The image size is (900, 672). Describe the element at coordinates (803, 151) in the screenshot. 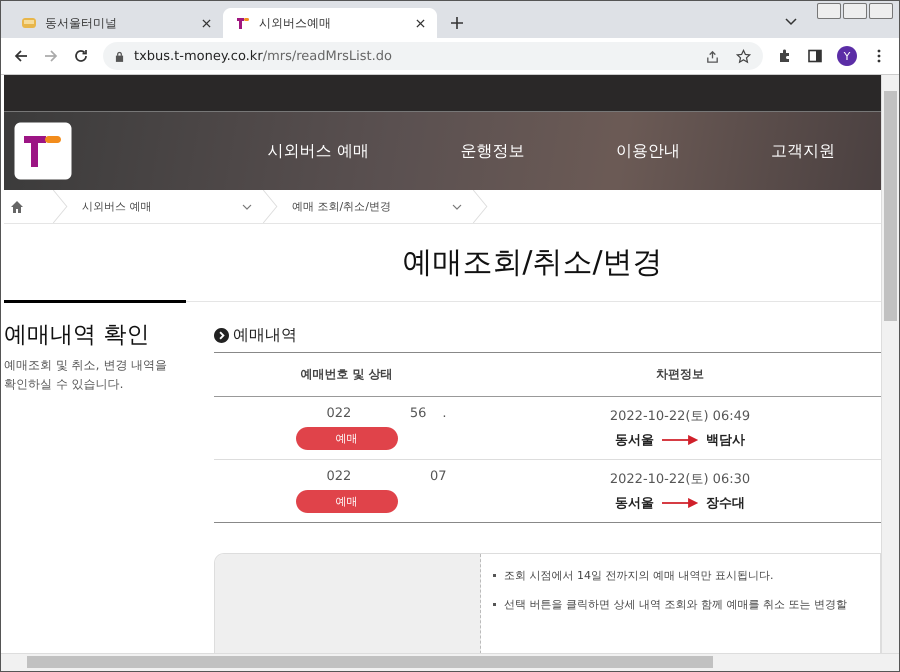

I see `nav-link: 고객지원` at that location.